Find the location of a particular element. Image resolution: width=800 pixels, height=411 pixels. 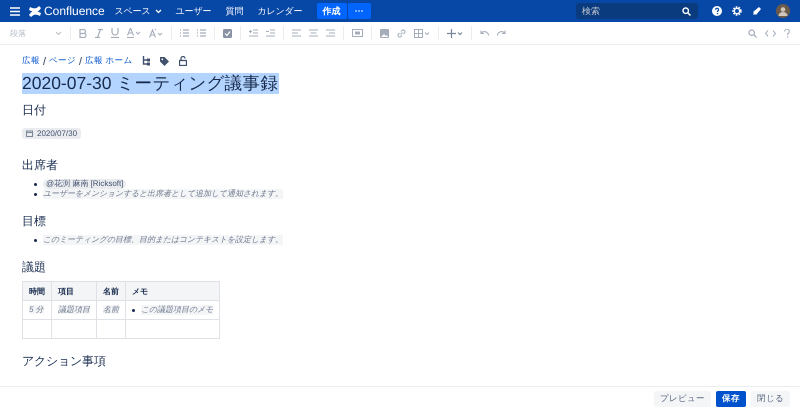

breadcrumb-link: ページ is located at coordinates (62, 61).